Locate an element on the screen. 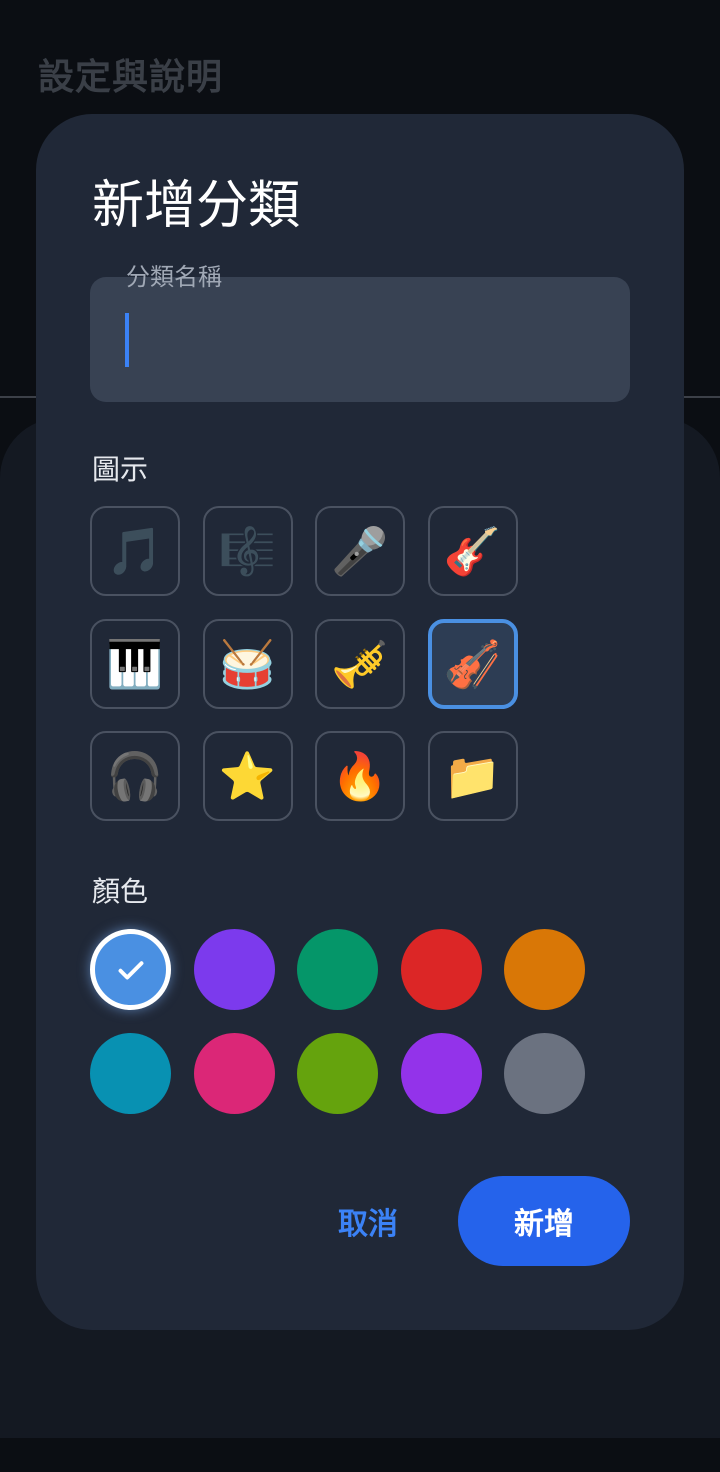 The width and height of the screenshot is (720, 1472). background-page-title: 設定與說明 is located at coordinates (131, 77).